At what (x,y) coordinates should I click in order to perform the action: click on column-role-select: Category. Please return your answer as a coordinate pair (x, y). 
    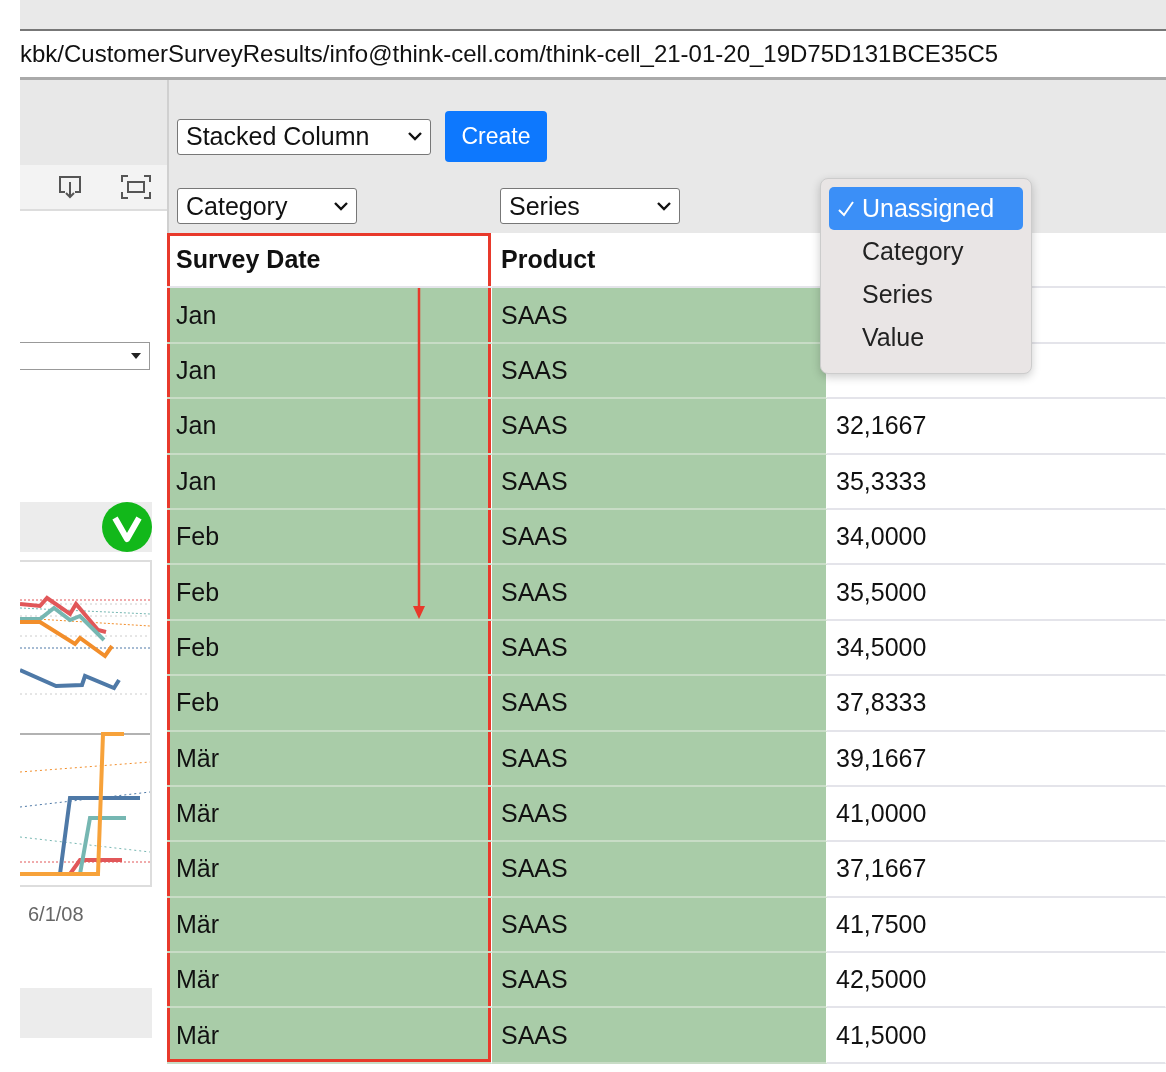
    Looking at the image, I should click on (267, 206).